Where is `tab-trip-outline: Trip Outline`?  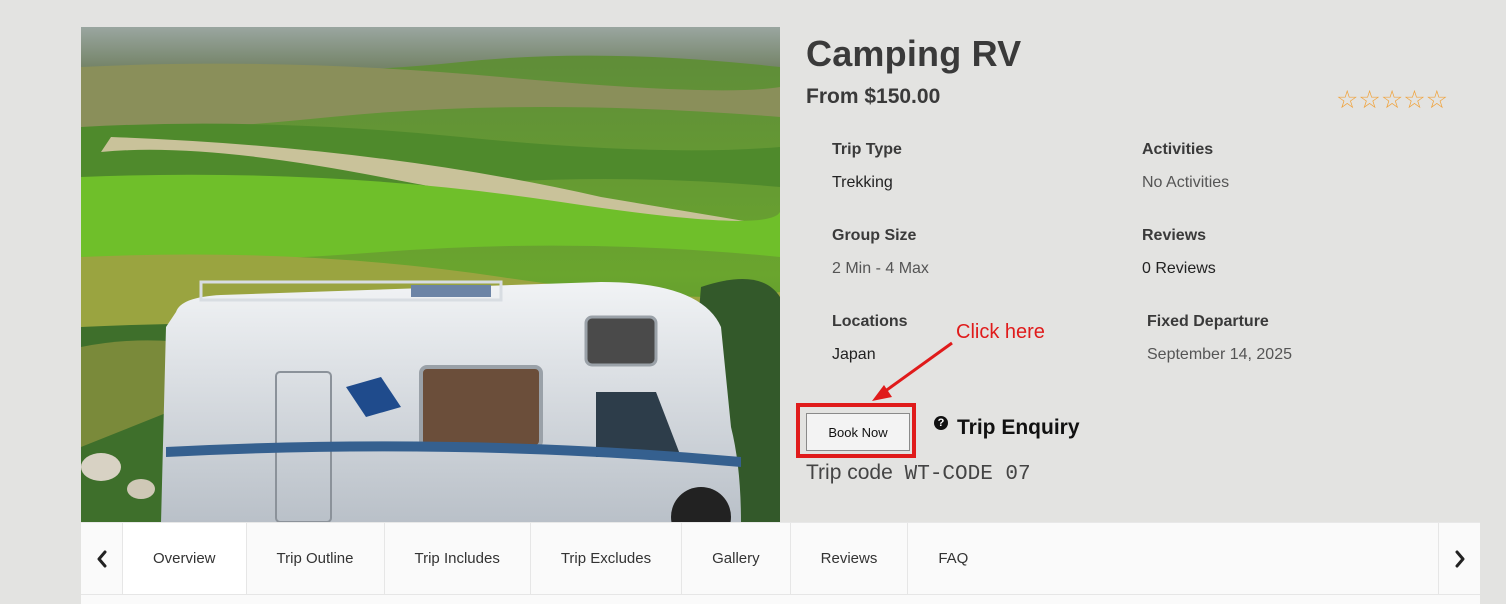
tab-trip-outline: Trip Outline is located at coordinates (316, 558).